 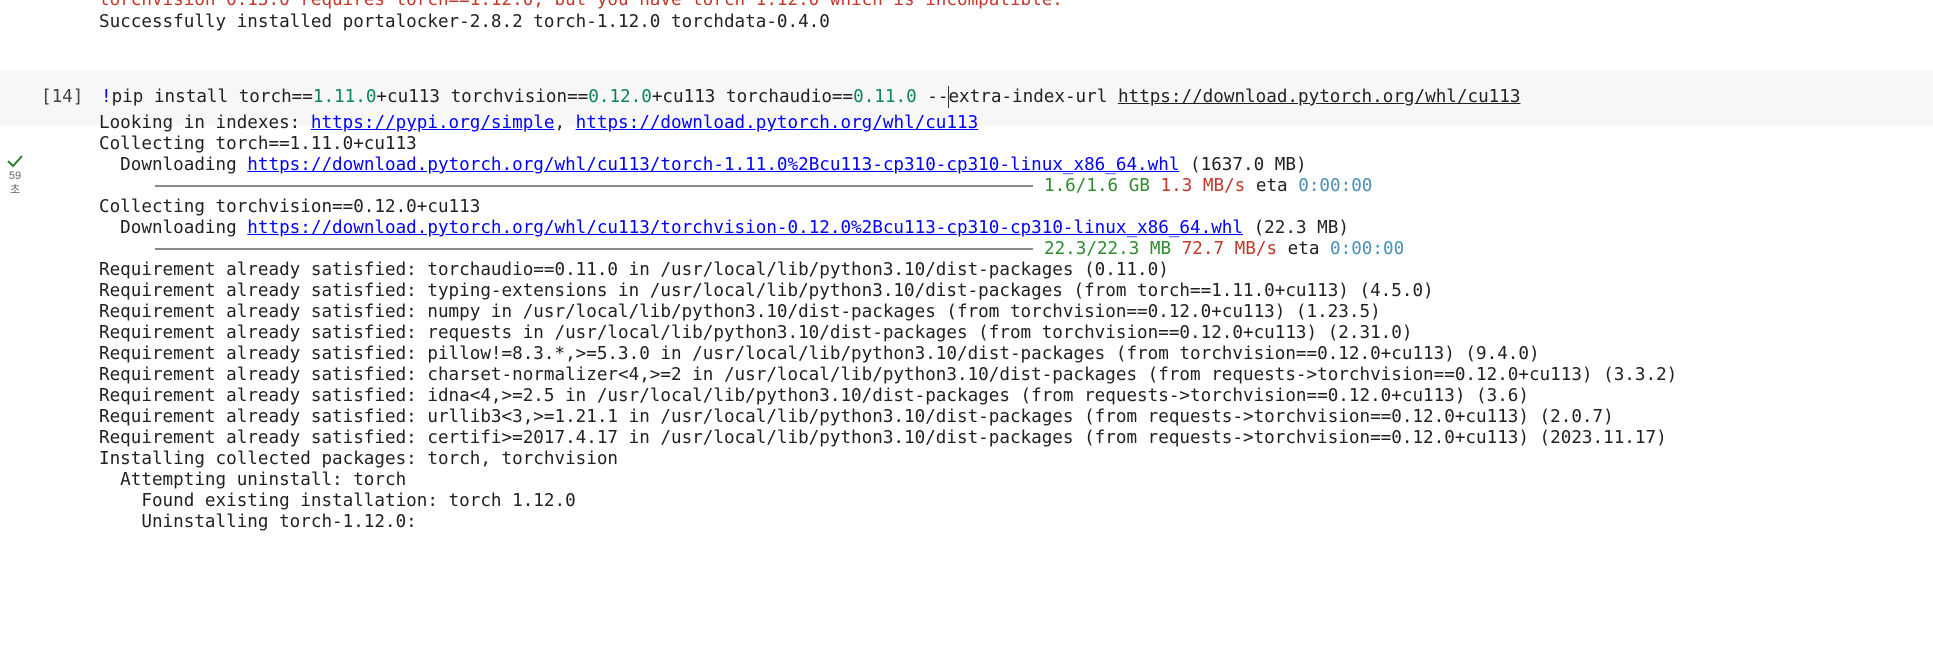 I want to click on code-number: 1.11.0, so click(x=344, y=97).